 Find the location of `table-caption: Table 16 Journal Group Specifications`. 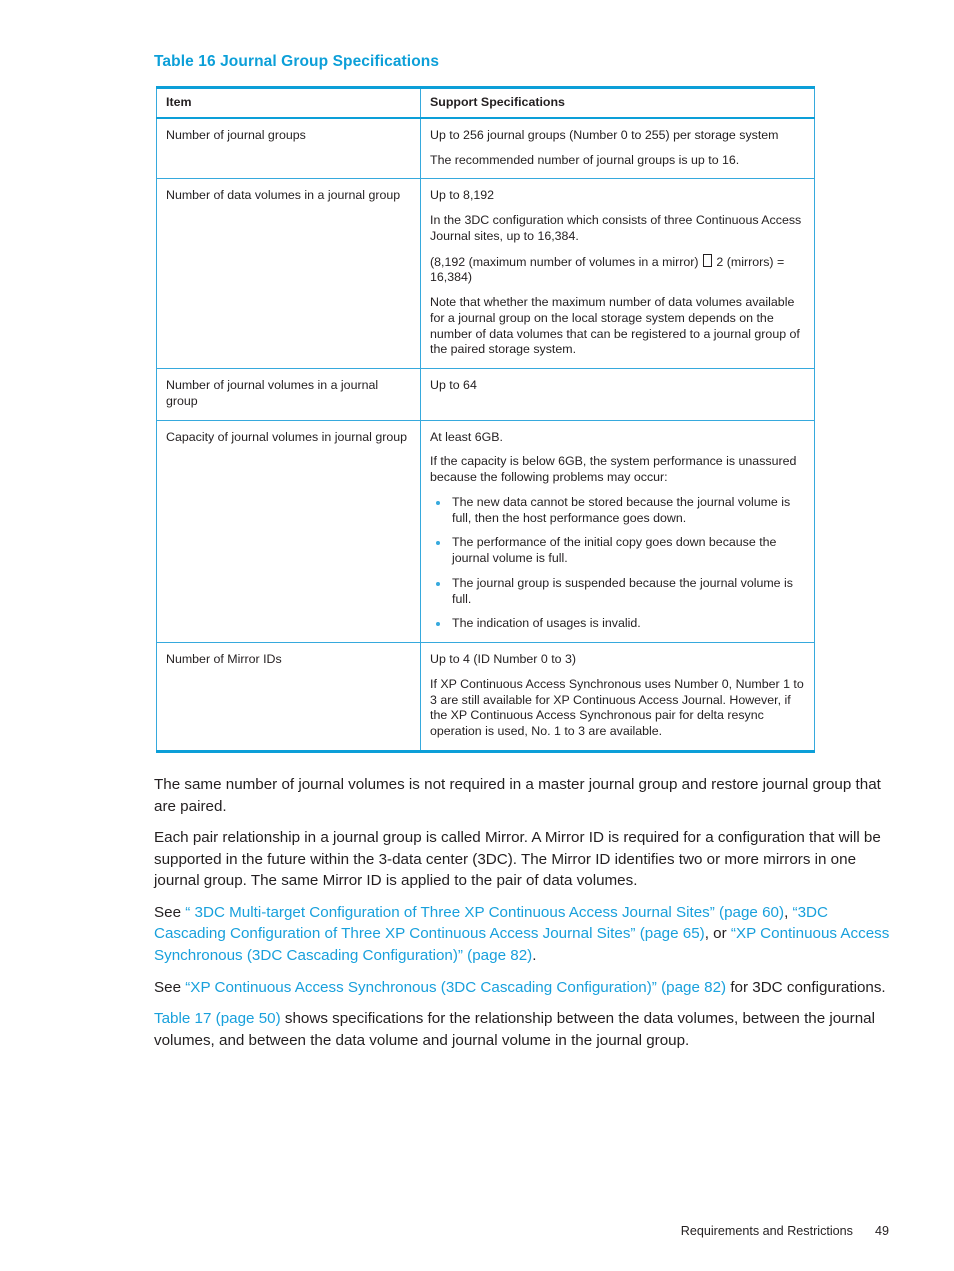

table-caption: Table 16 Journal Group Specifications is located at coordinates (297, 61).